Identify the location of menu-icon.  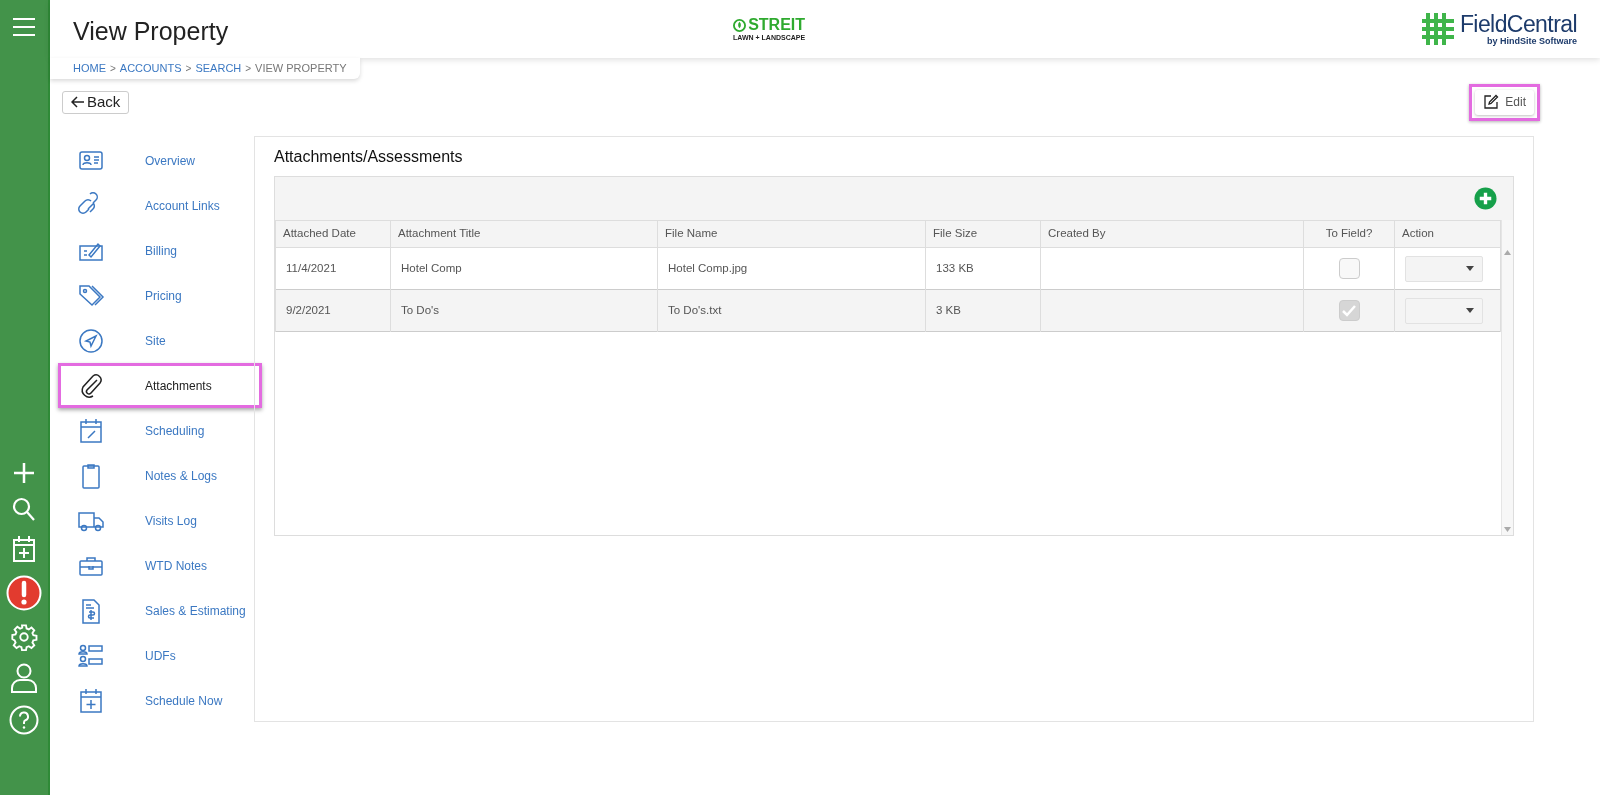
(24, 27).